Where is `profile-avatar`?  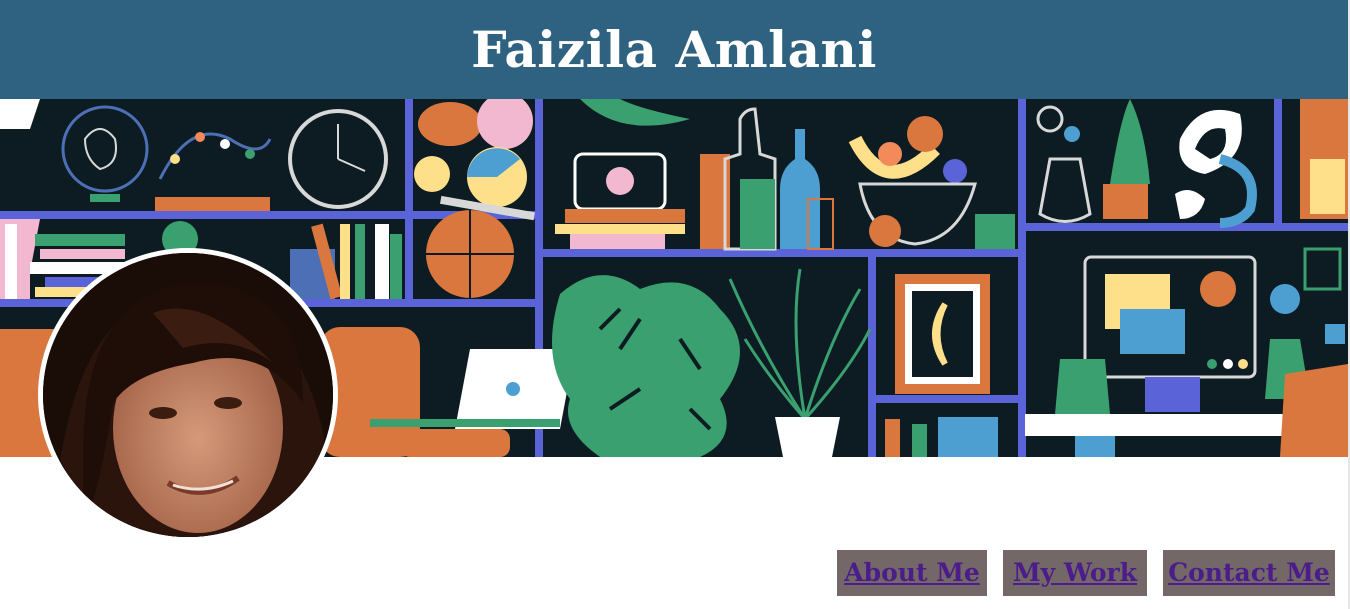
profile-avatar is located at coordinates (188, 395).